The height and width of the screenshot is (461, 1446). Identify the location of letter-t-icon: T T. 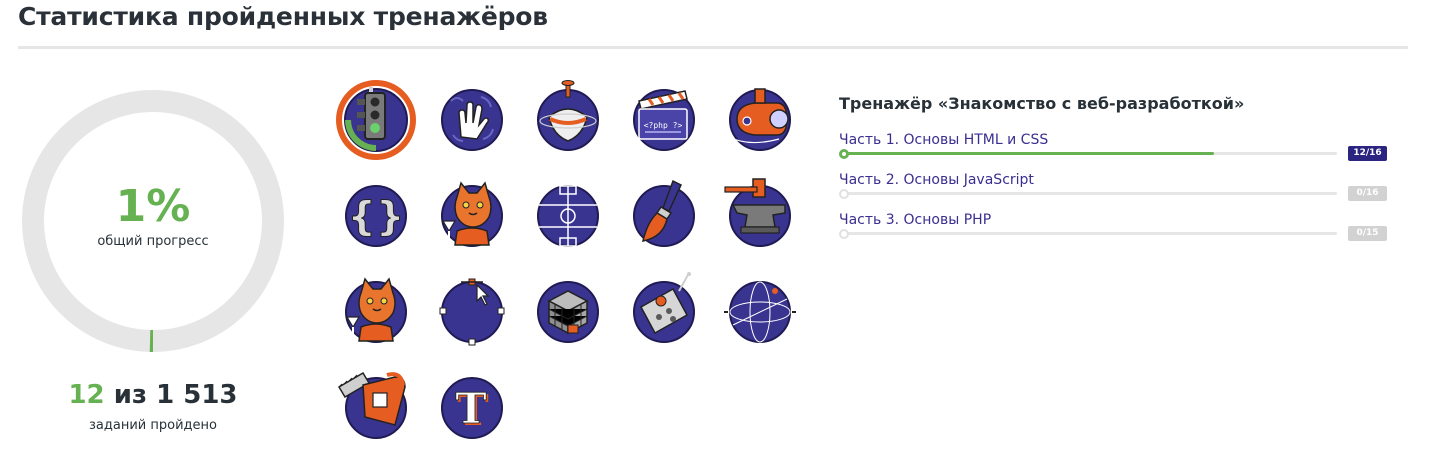
(472, 408).